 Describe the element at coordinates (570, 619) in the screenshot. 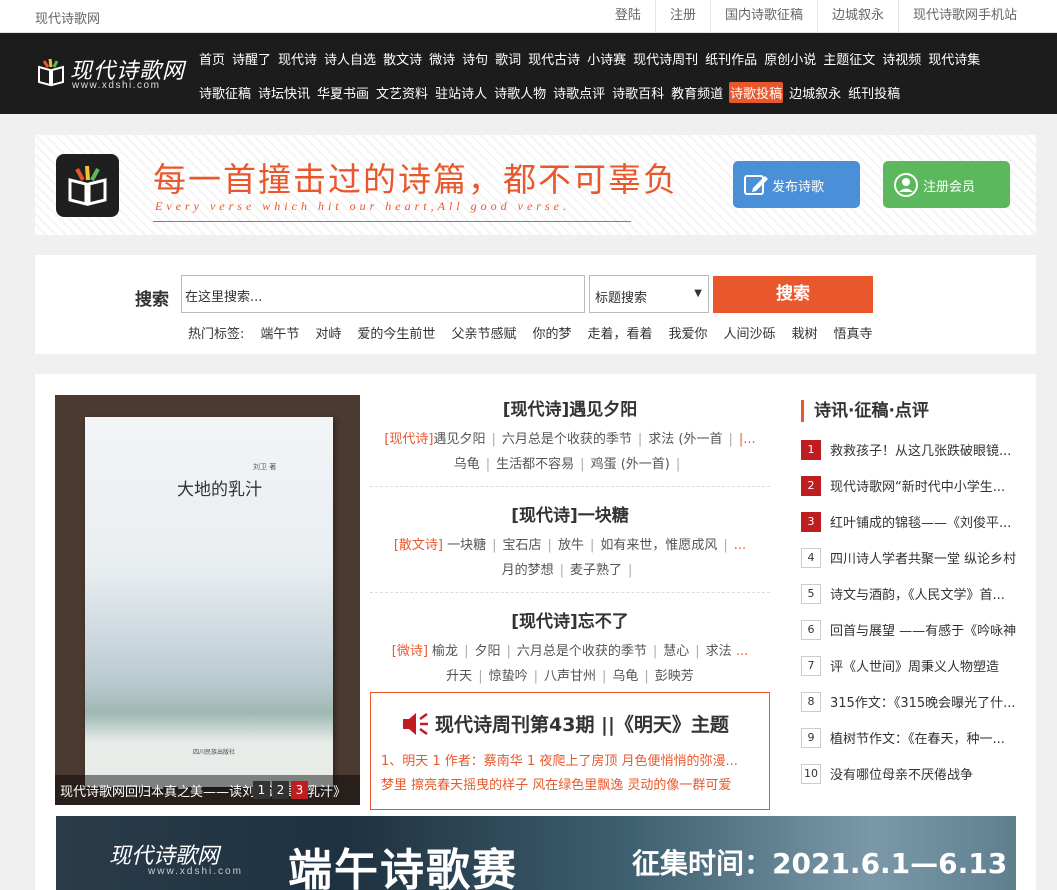

I see `article-title: [现代诗]忘不了` at that location.